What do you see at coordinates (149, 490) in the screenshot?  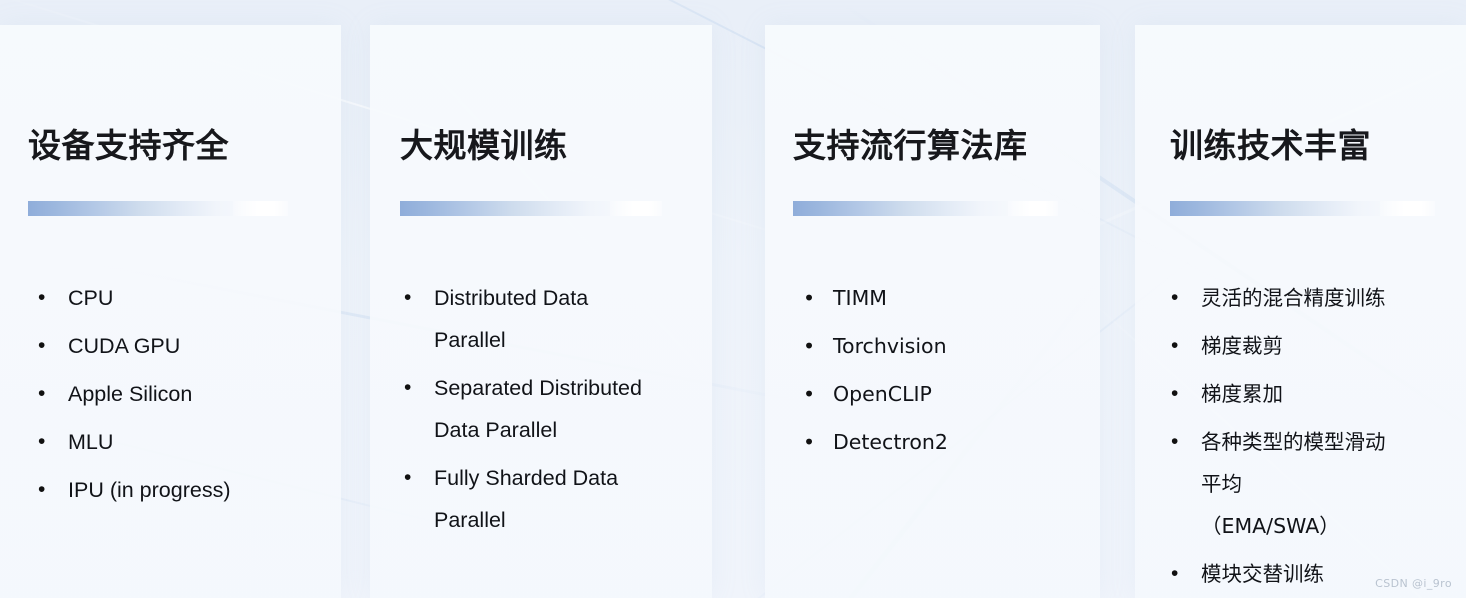 I see `list-item-label: IPU (in progress)` at bounding box center [149, 490].